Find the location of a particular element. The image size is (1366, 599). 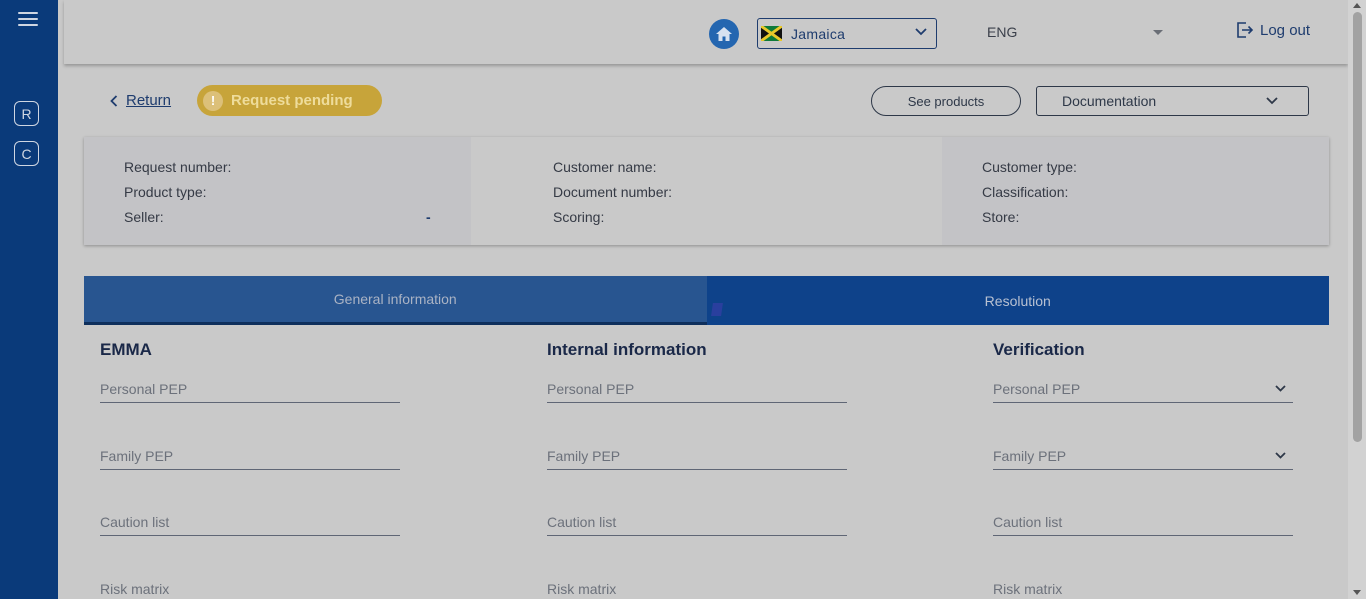

emma-family-pep-field: Family PEP is located at coordinates (250, 455).